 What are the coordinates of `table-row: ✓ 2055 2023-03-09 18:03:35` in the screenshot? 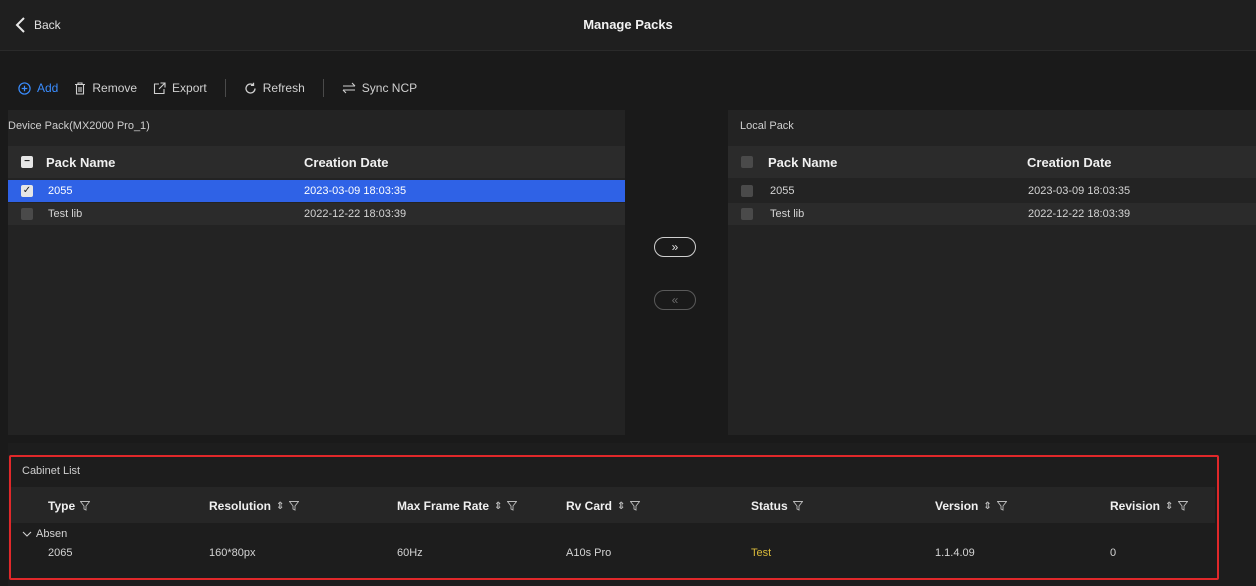 It's located at (316, 191).